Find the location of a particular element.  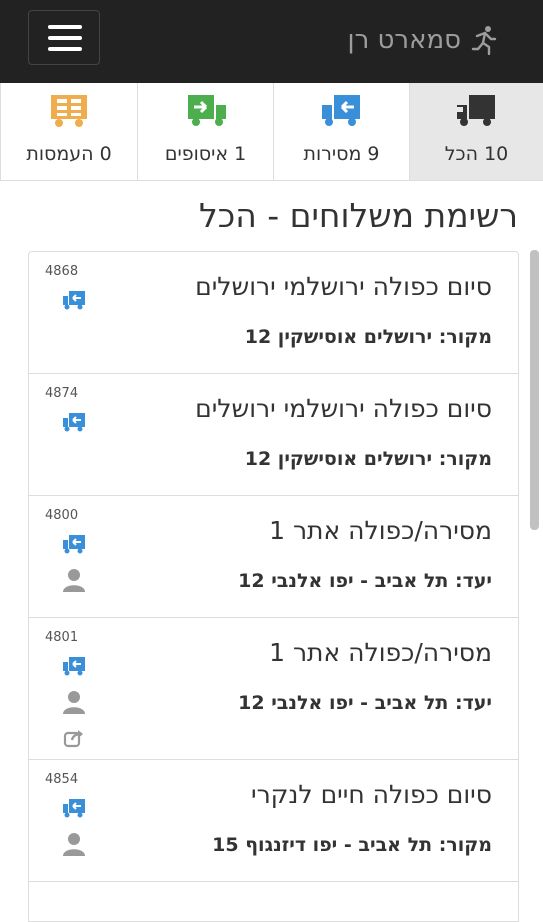

list-item is located at coordinates (273, 902).